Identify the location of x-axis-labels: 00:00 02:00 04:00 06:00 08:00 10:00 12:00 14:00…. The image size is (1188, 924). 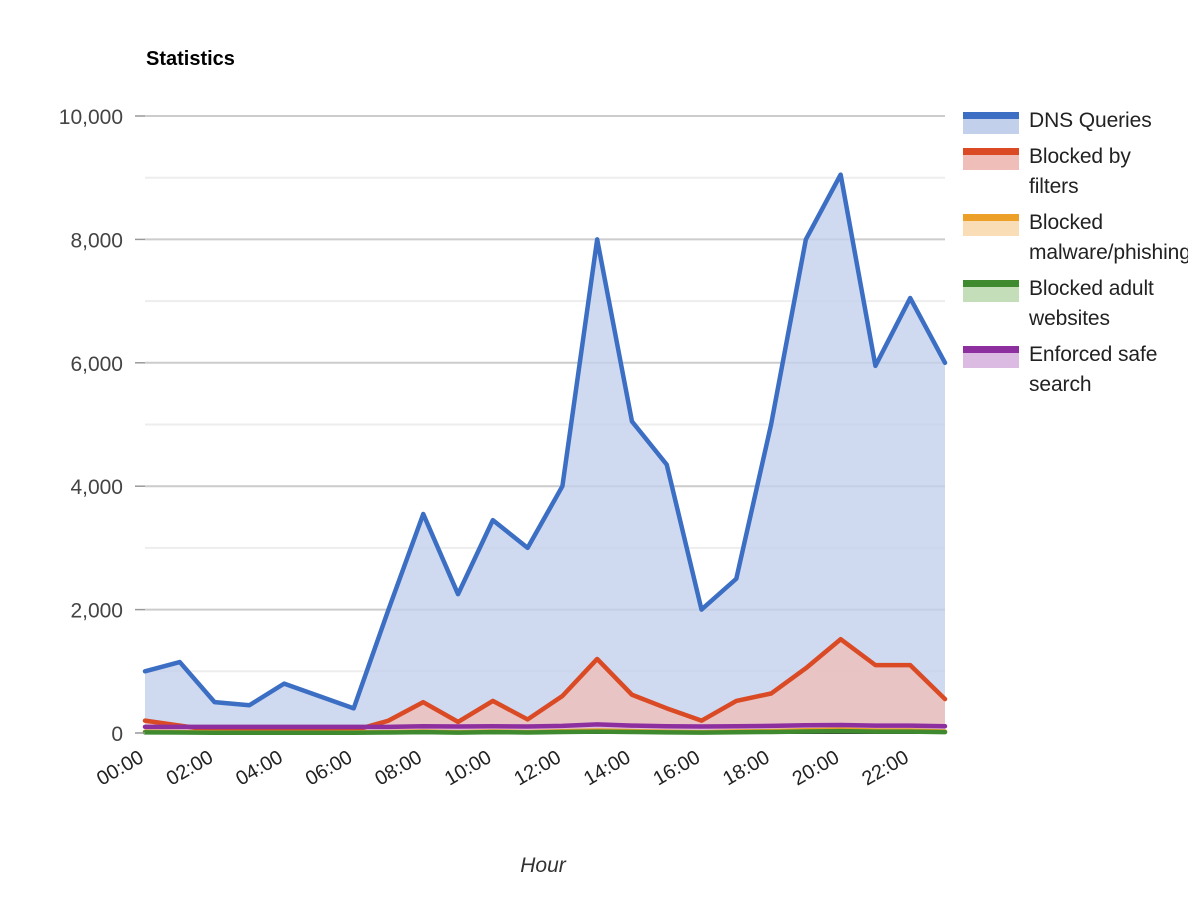
(503, 768).